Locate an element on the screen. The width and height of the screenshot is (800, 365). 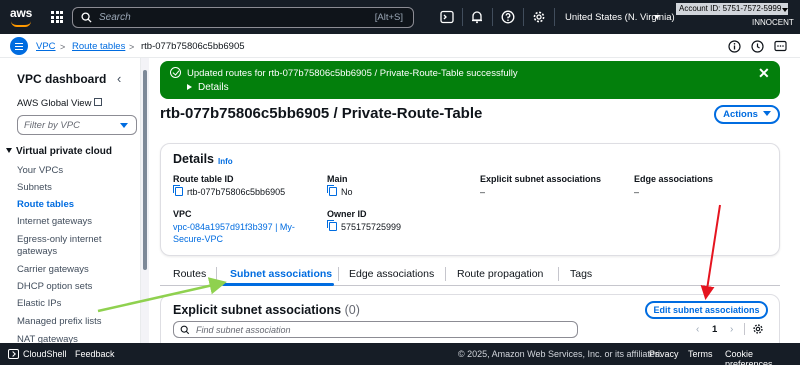
sidebar-scrollbar-thumb is located at coordinates (145, 170).